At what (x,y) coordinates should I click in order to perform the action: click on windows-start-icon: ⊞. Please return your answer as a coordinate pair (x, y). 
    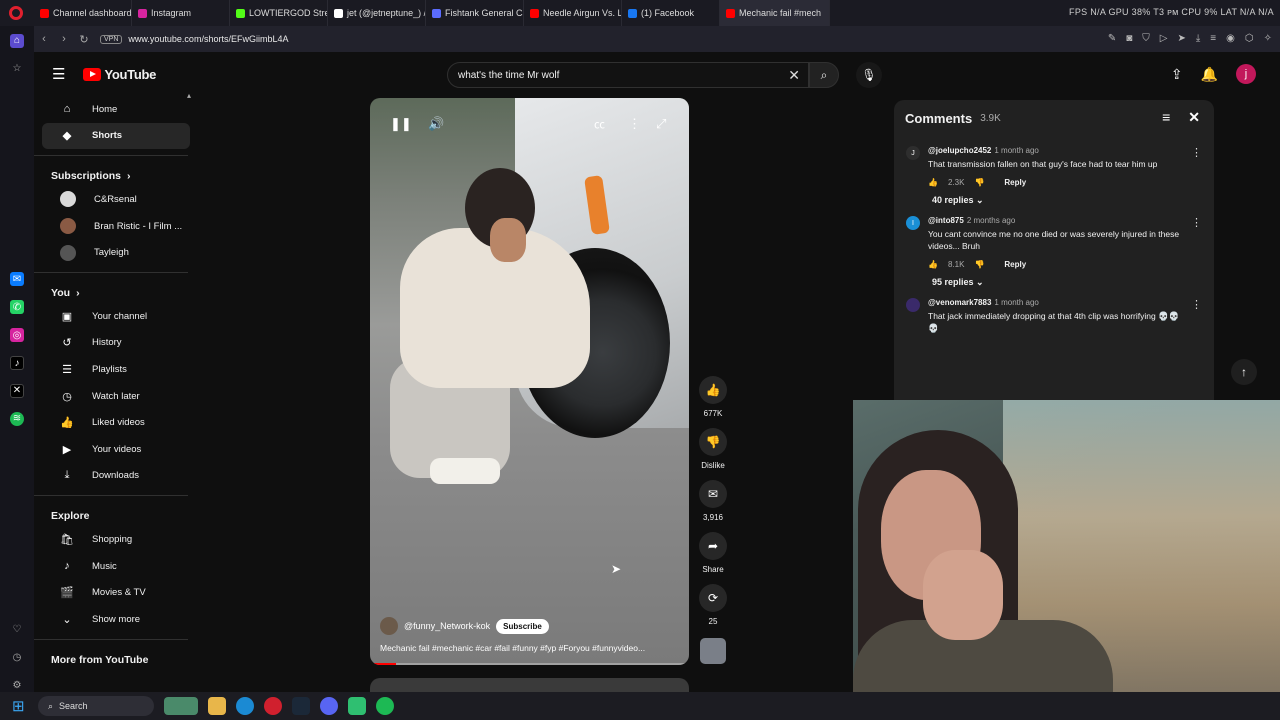
    Looking at the image, I should click on (20, 706).